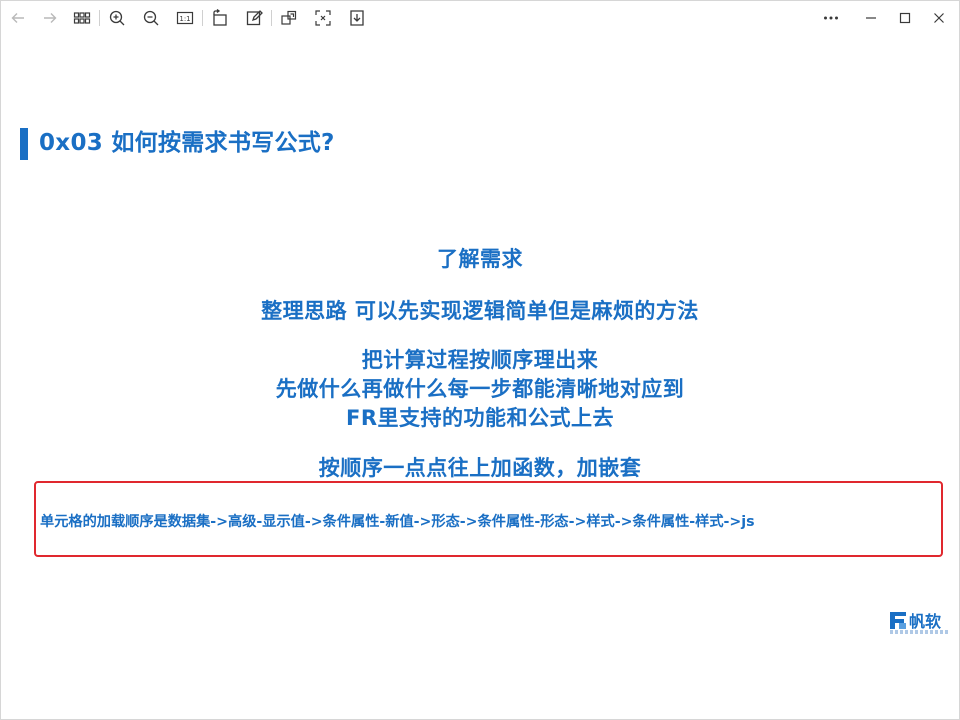  Describe the element at coordinates (925, 621) in the screenshot. I see `logo-text: 帆软` at that location.